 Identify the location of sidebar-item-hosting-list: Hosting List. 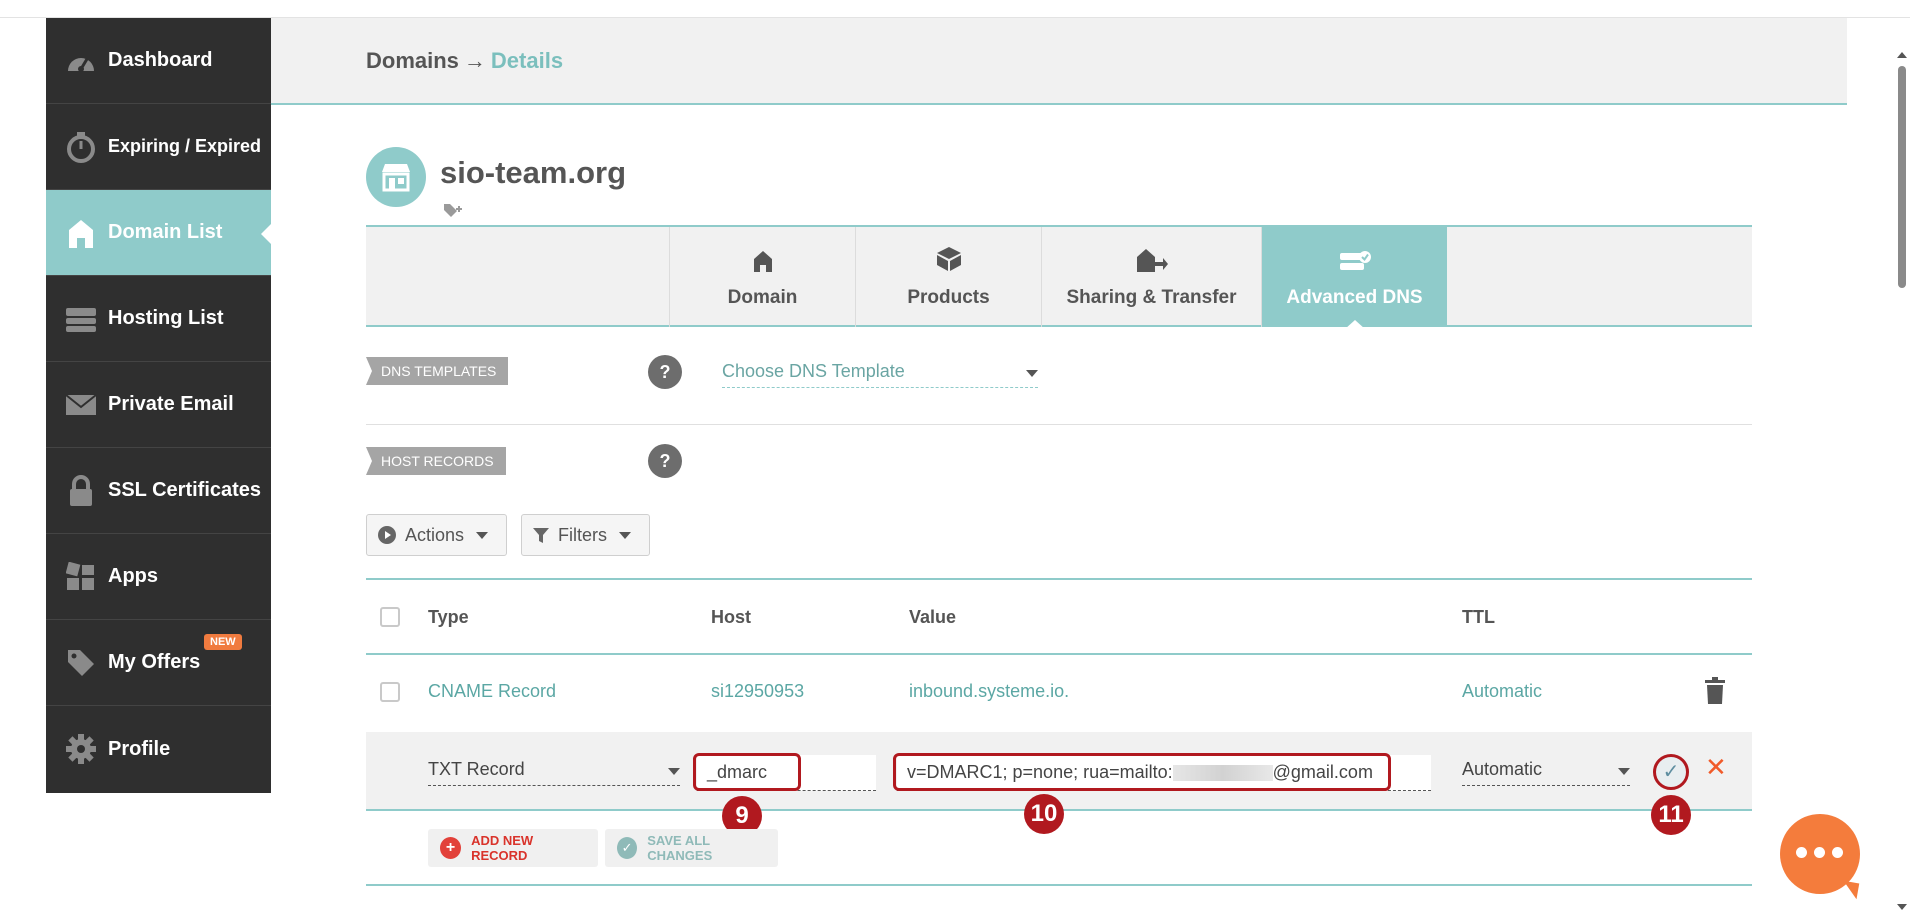
(158, 319).